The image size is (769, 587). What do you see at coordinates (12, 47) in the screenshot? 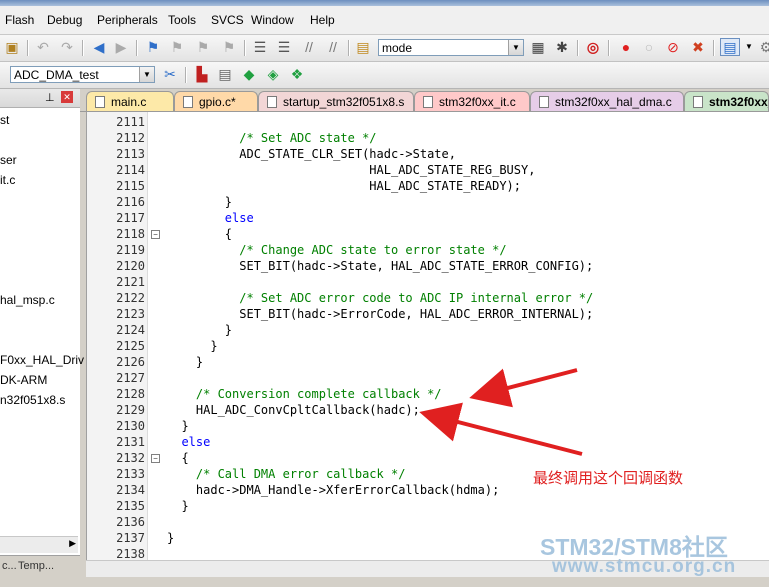
I see `paste-icon: ▣` at bounding box center [12, 47].